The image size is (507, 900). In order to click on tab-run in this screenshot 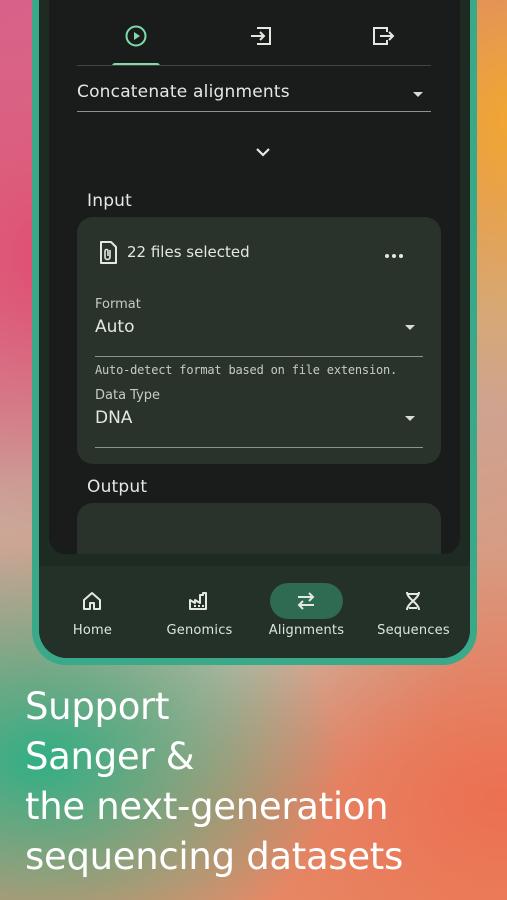, I will do `click(136, 33)`.